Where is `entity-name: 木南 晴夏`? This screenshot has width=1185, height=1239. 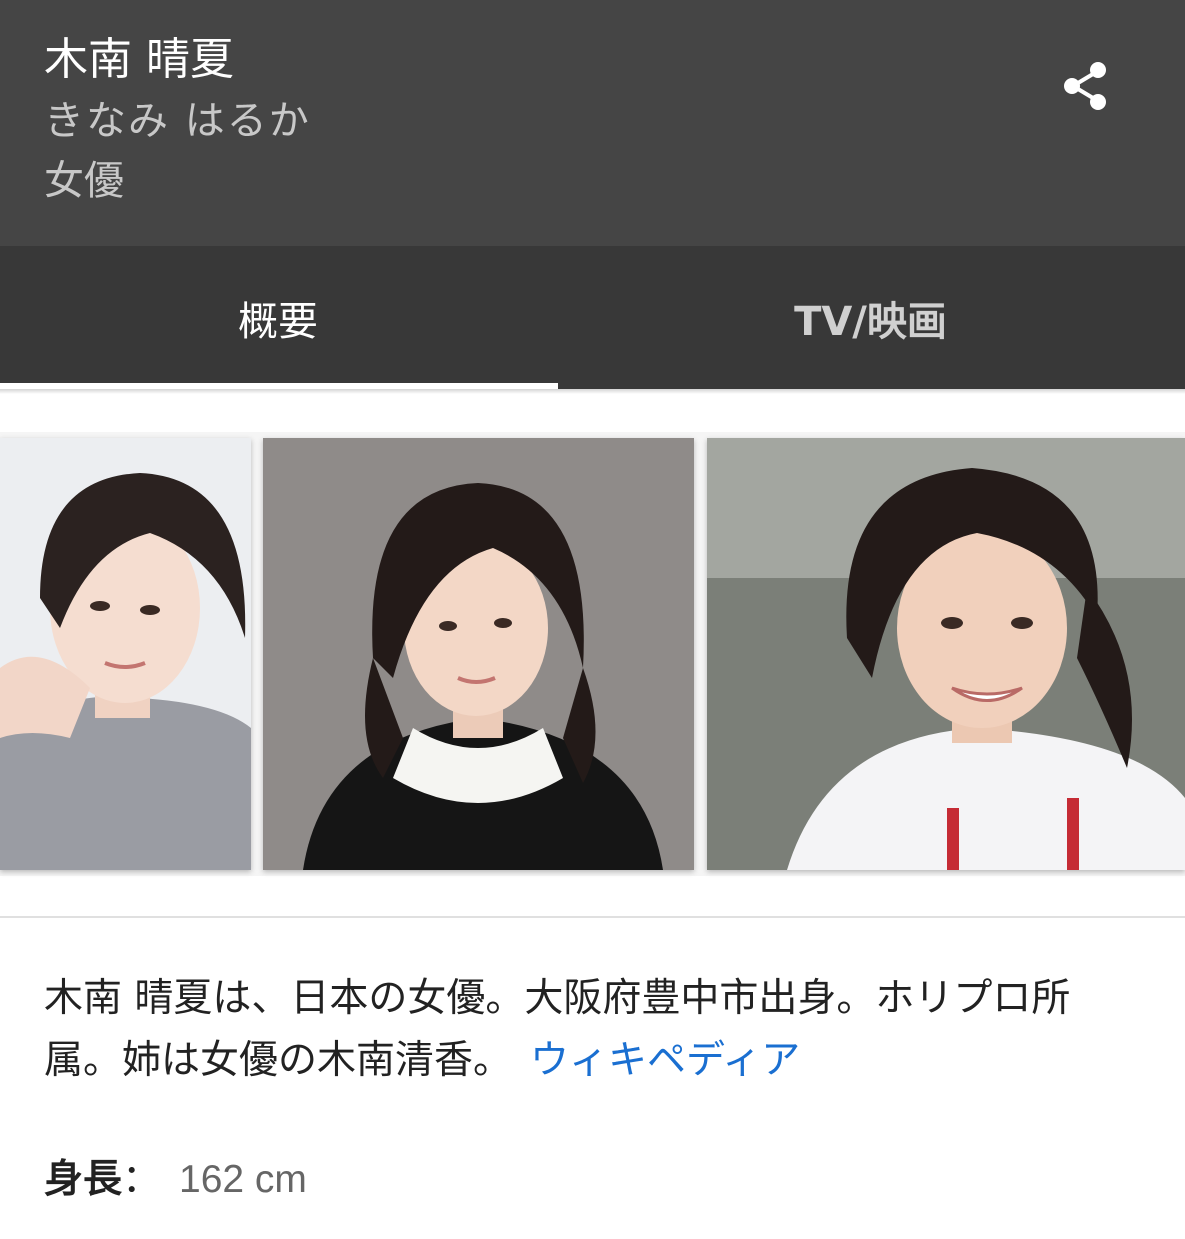 entity-name: 木南 晴夏 is located at coordinates (139, 59).